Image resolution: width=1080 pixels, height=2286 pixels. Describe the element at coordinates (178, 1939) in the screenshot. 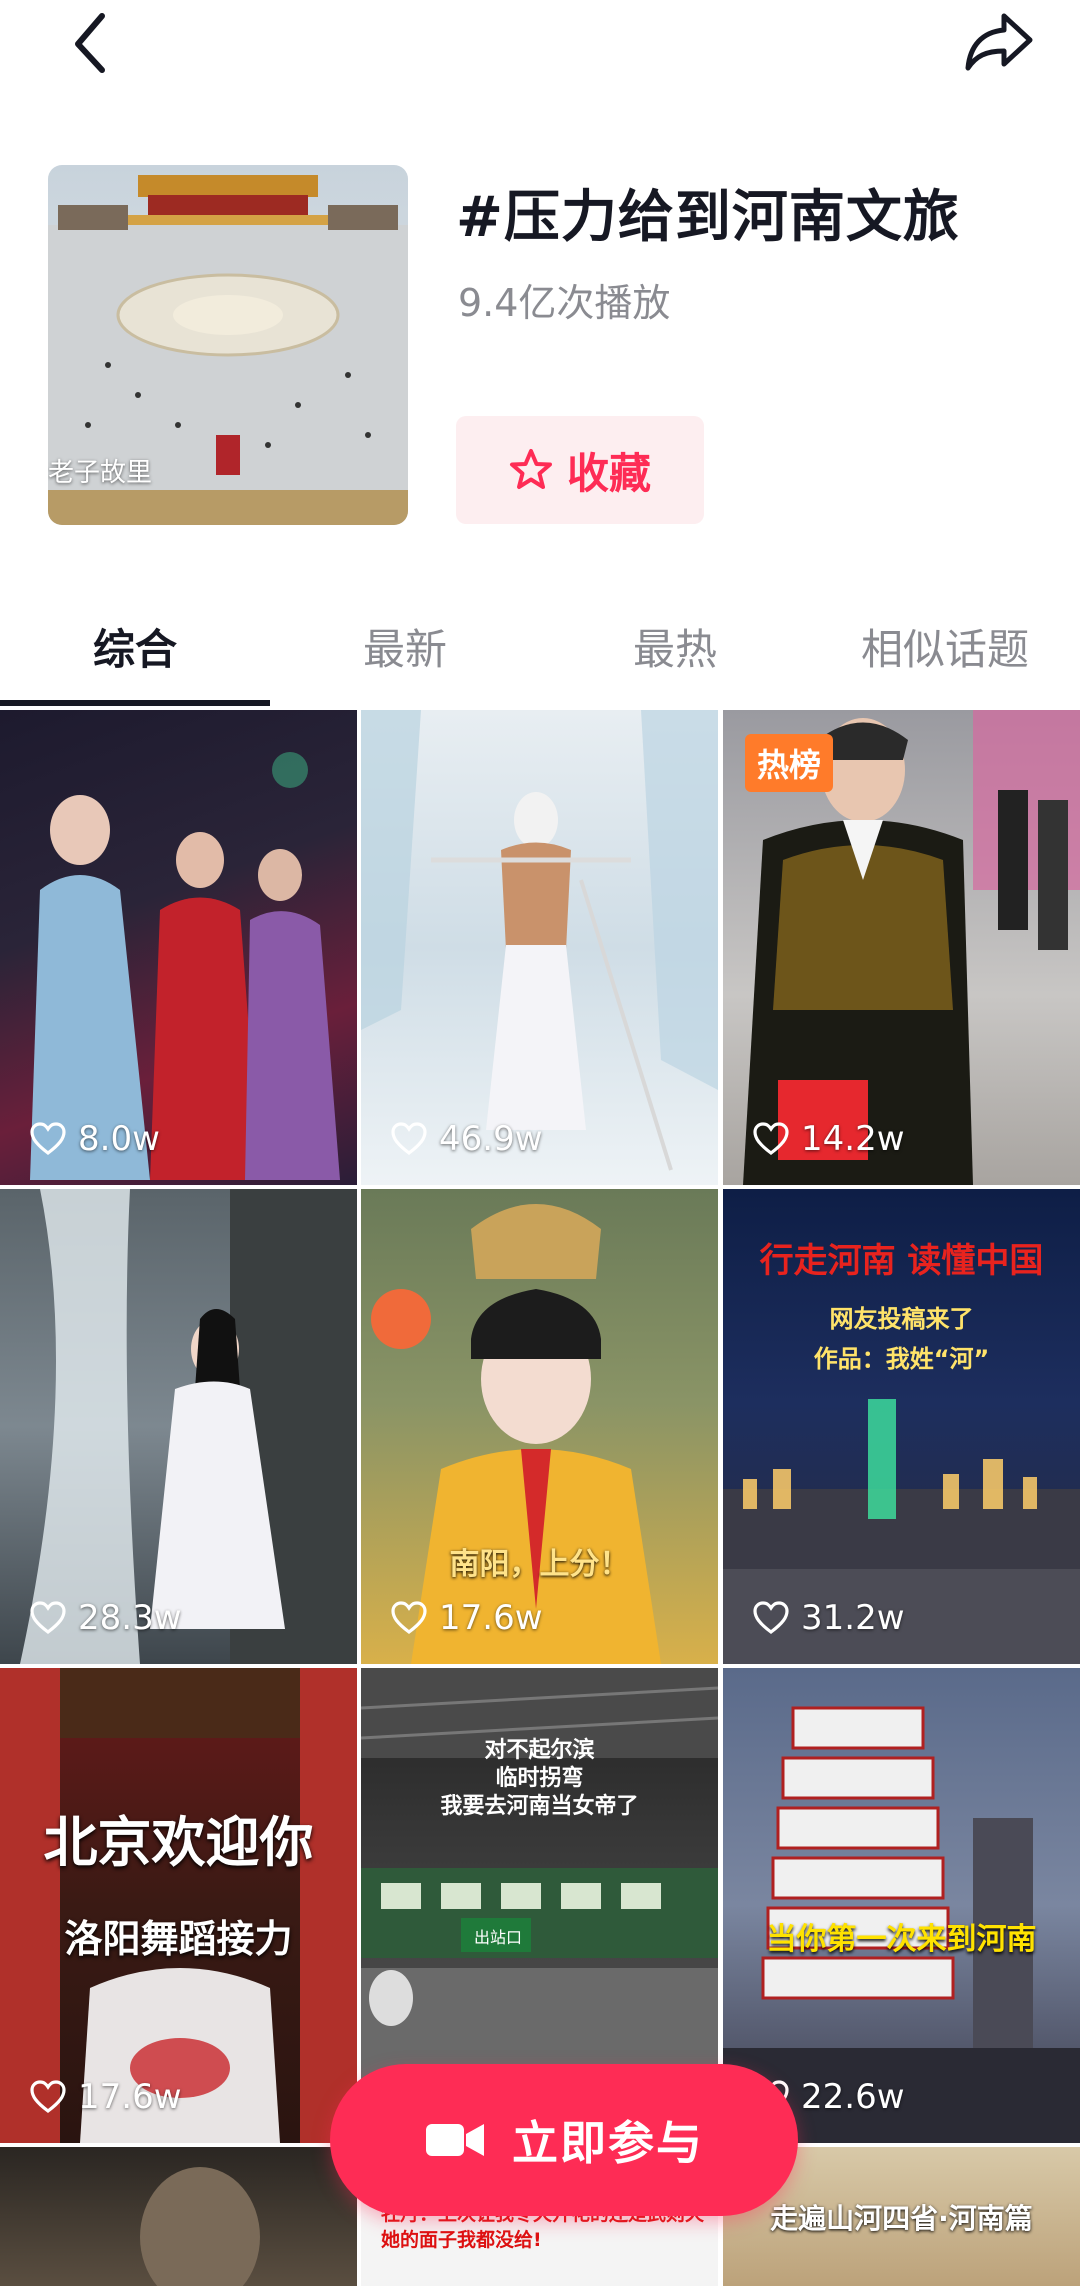

I see `video-overlay-subtitle: 洛阳舞蹈接力` at that location.